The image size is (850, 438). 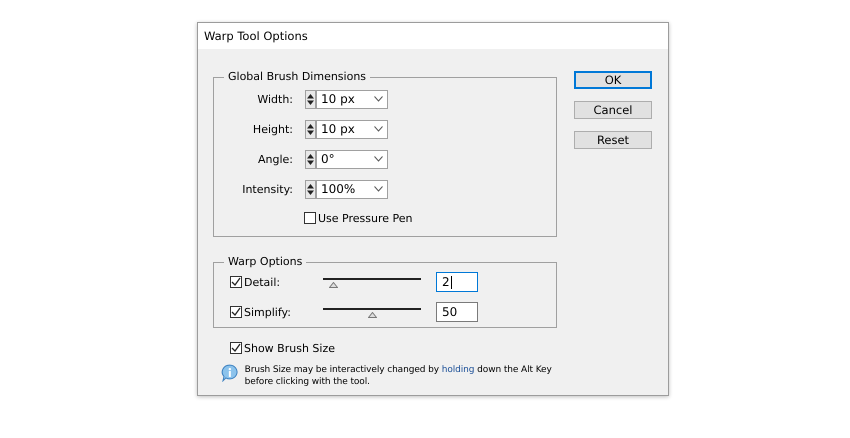 I want to click on number-field: 2, so click(x=457, y=282).